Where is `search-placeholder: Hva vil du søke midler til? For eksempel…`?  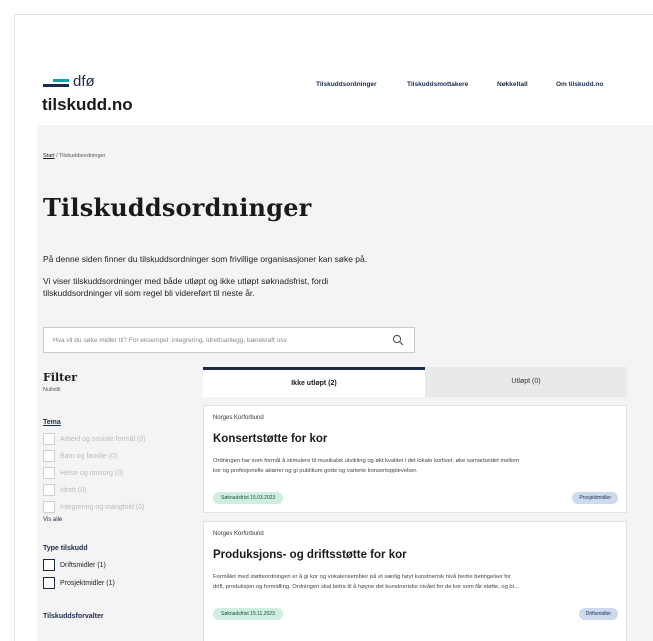 search-placeholder: Hva vil du søke midler til? For eksempel… is located at coordinates (171, 340).